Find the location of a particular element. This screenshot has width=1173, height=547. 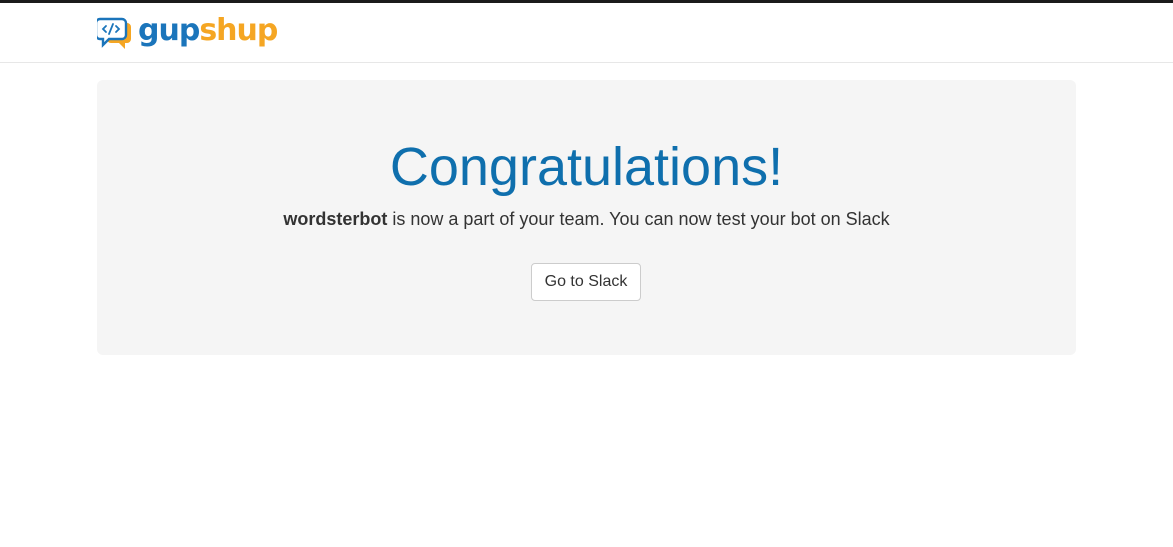

go-to-slack-button: Go to Slack is located at coordinates (586, 282).